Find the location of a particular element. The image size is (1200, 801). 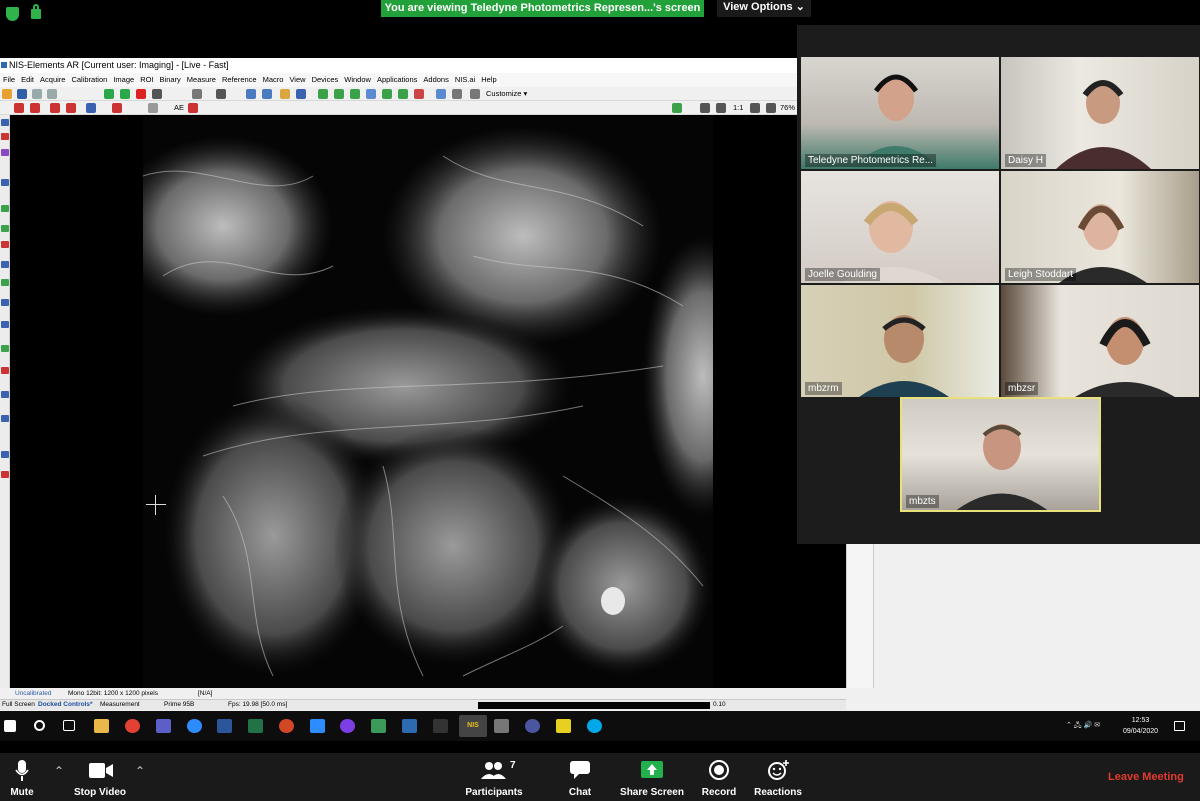

menu-calibration: Calibration is located at coordinates (89, 80).